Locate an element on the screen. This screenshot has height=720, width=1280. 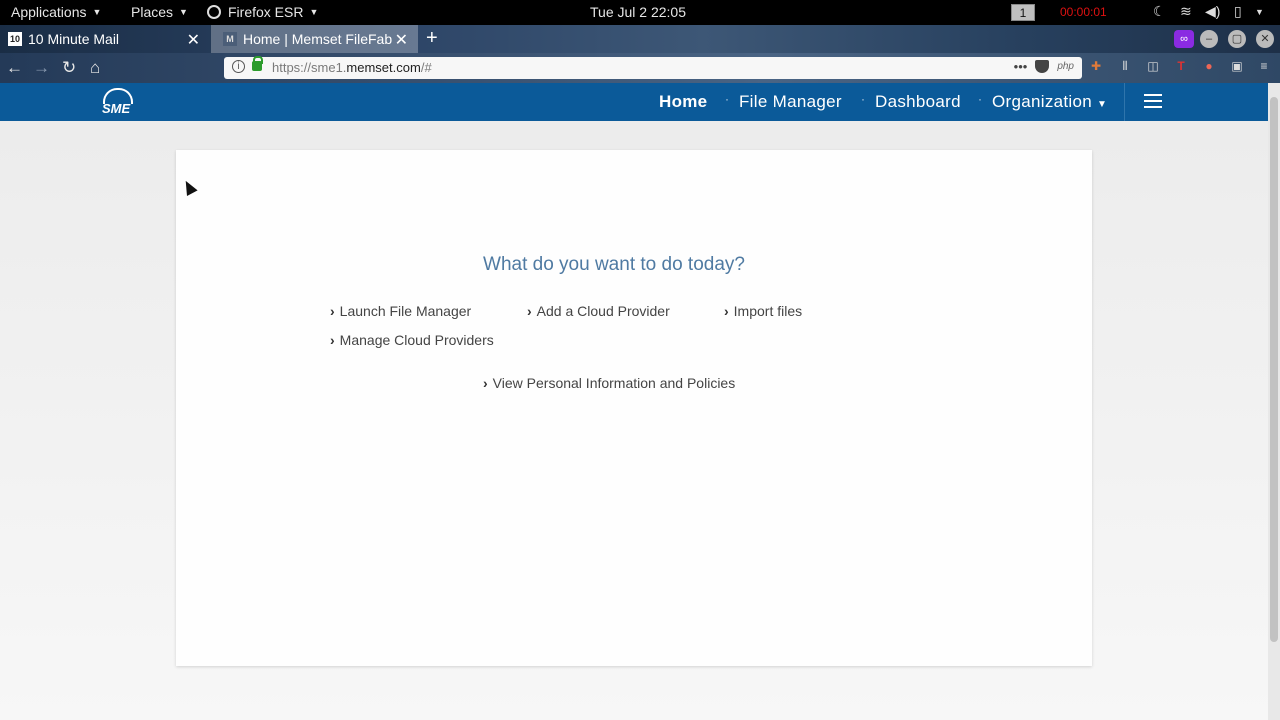
clock: Tue Jul 2 22:05 is located at coordinates (638, 12).